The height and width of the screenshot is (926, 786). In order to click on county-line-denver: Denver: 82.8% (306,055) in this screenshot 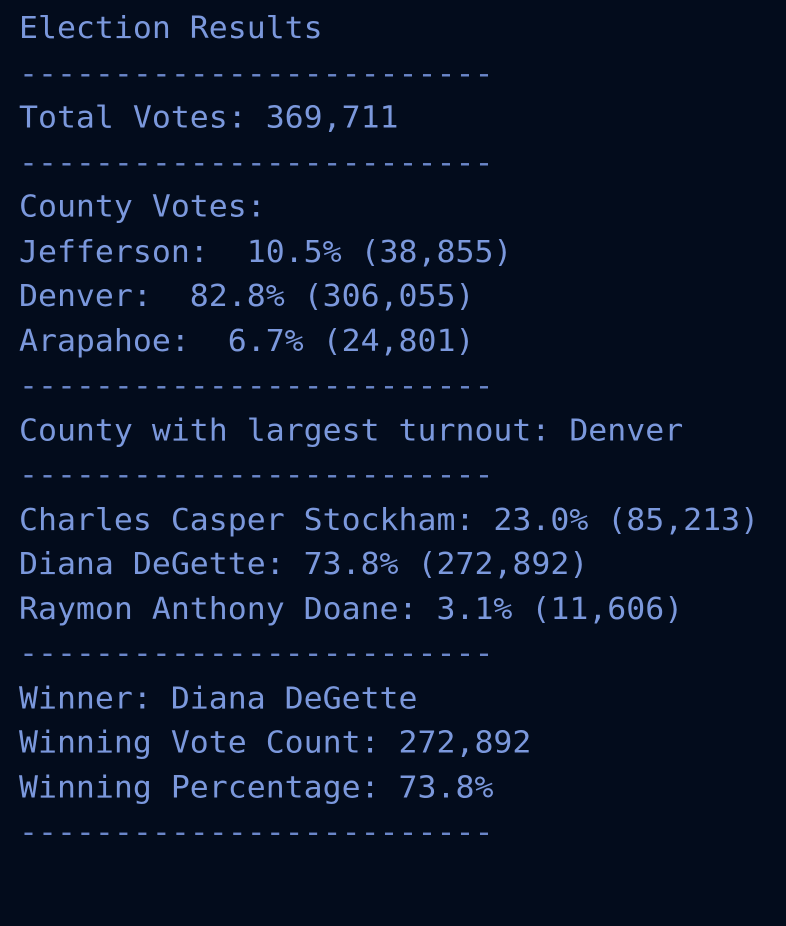, I will do `click(247, 295)`.